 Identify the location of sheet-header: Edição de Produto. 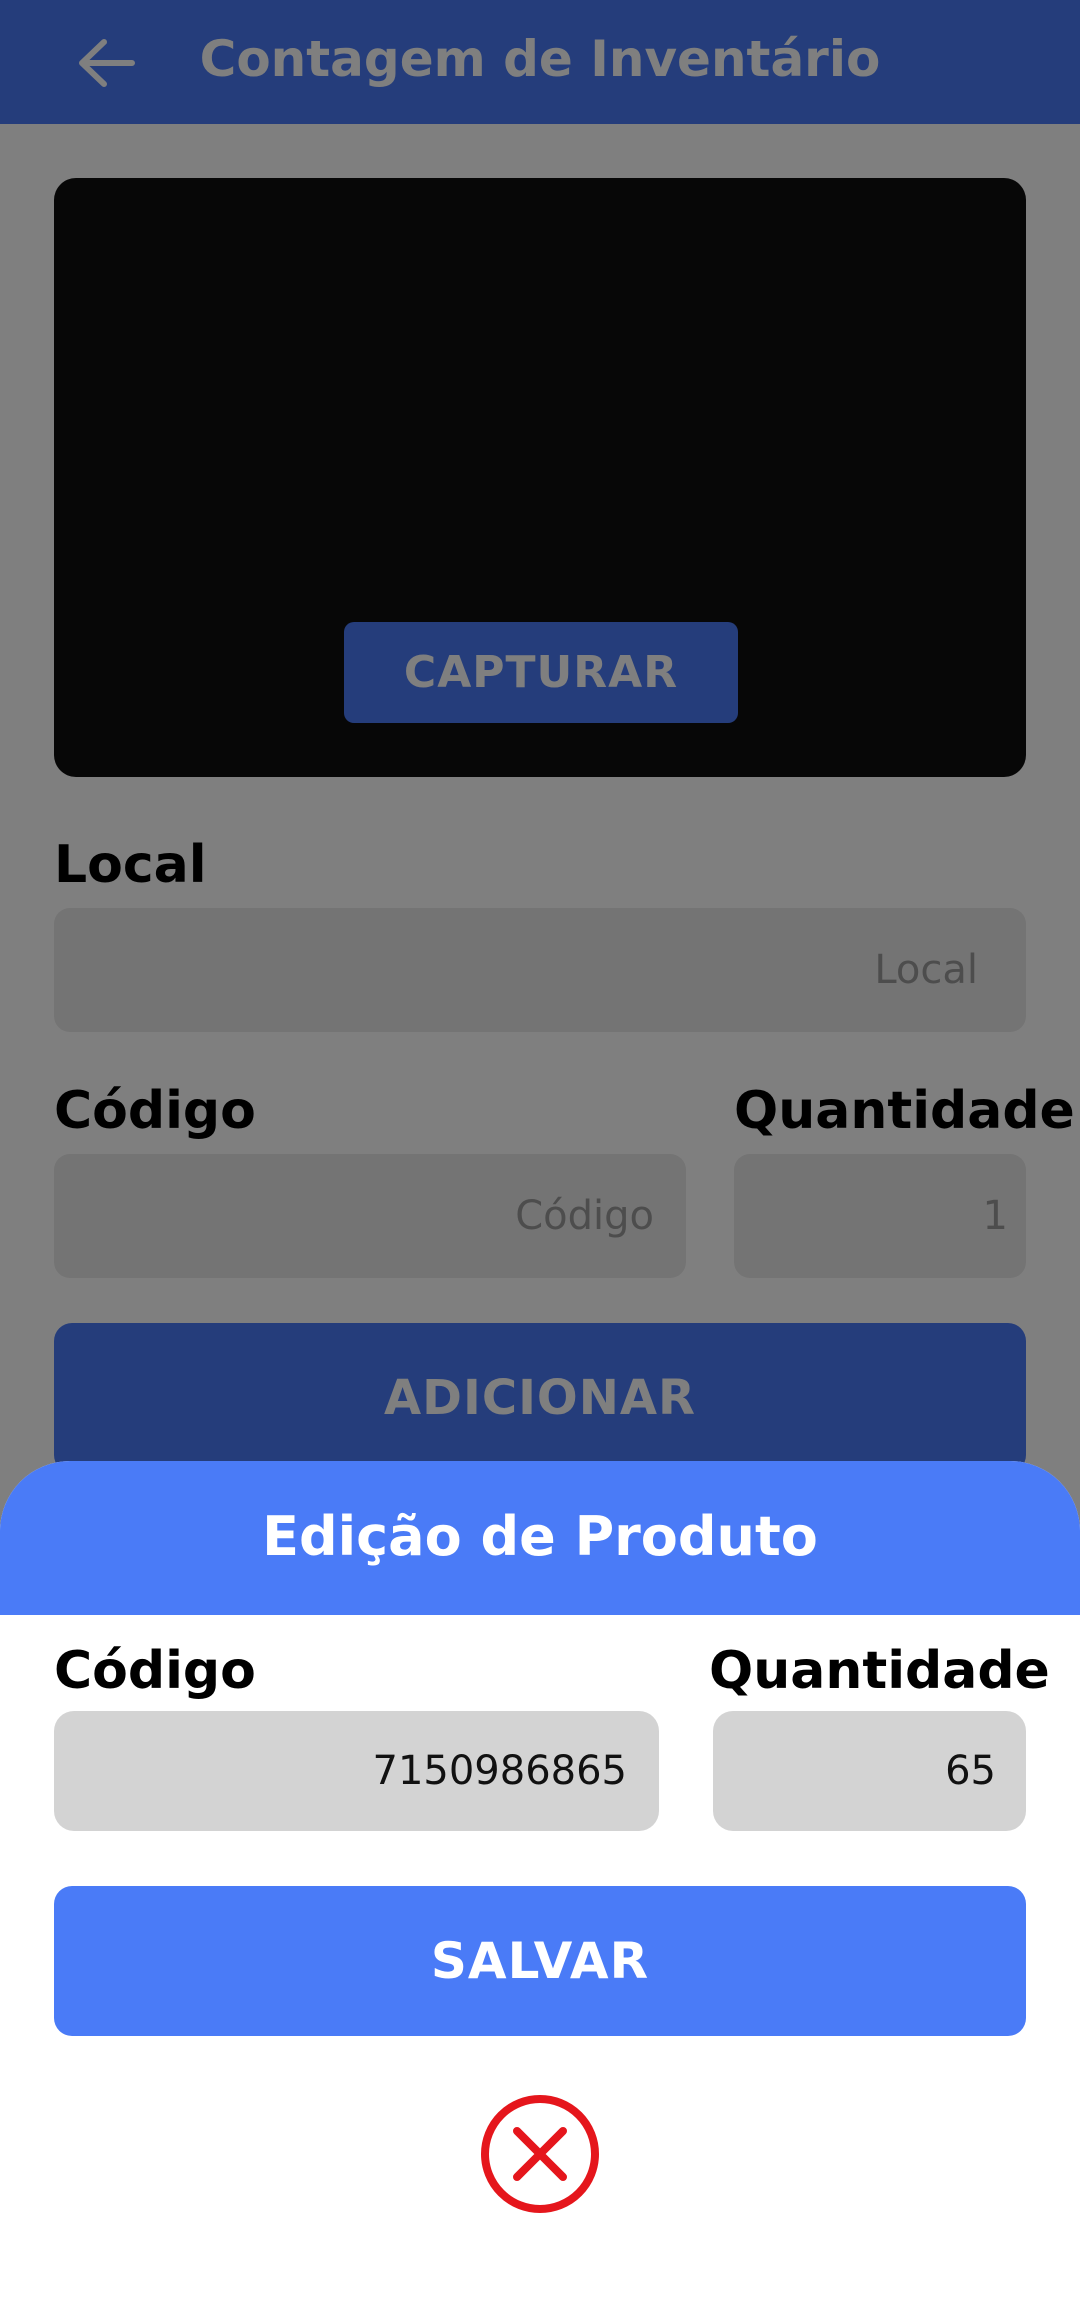
(540, 1538).